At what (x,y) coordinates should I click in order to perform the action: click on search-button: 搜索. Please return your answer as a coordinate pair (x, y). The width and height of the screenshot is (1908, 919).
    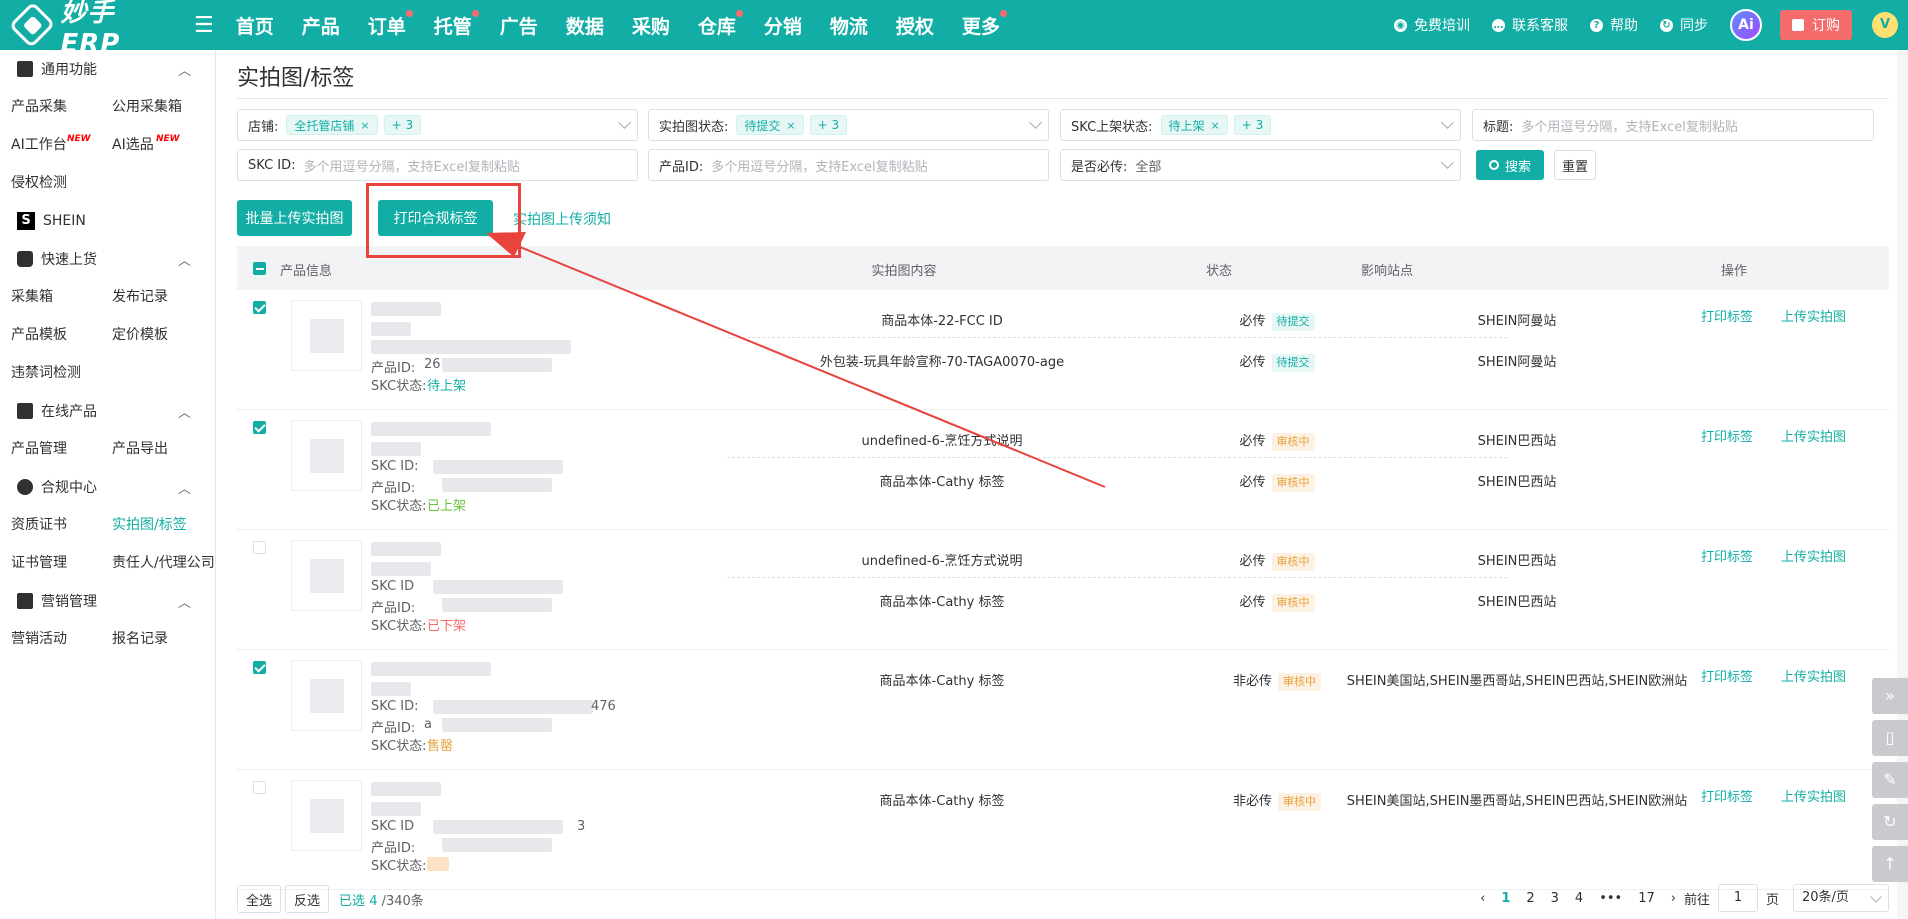
    Looking at the image, I should click on (1510, 165).